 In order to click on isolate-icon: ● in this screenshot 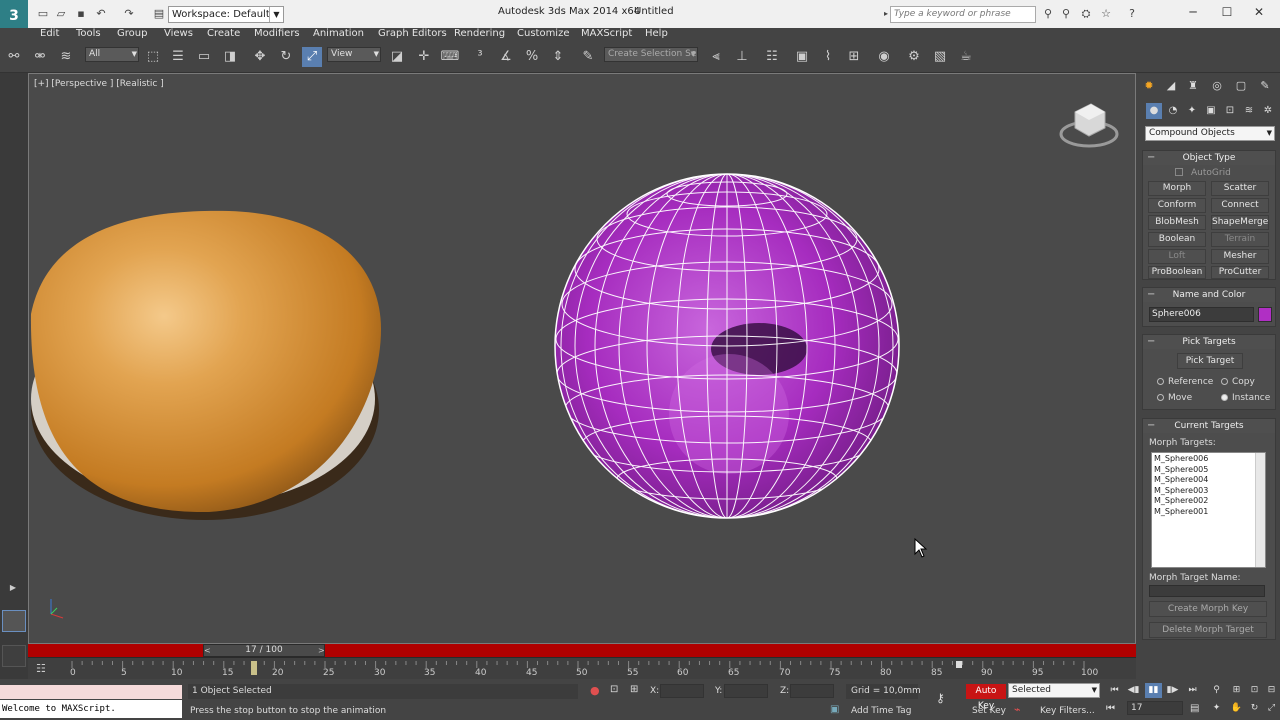, I will do `click(595, 690)`.